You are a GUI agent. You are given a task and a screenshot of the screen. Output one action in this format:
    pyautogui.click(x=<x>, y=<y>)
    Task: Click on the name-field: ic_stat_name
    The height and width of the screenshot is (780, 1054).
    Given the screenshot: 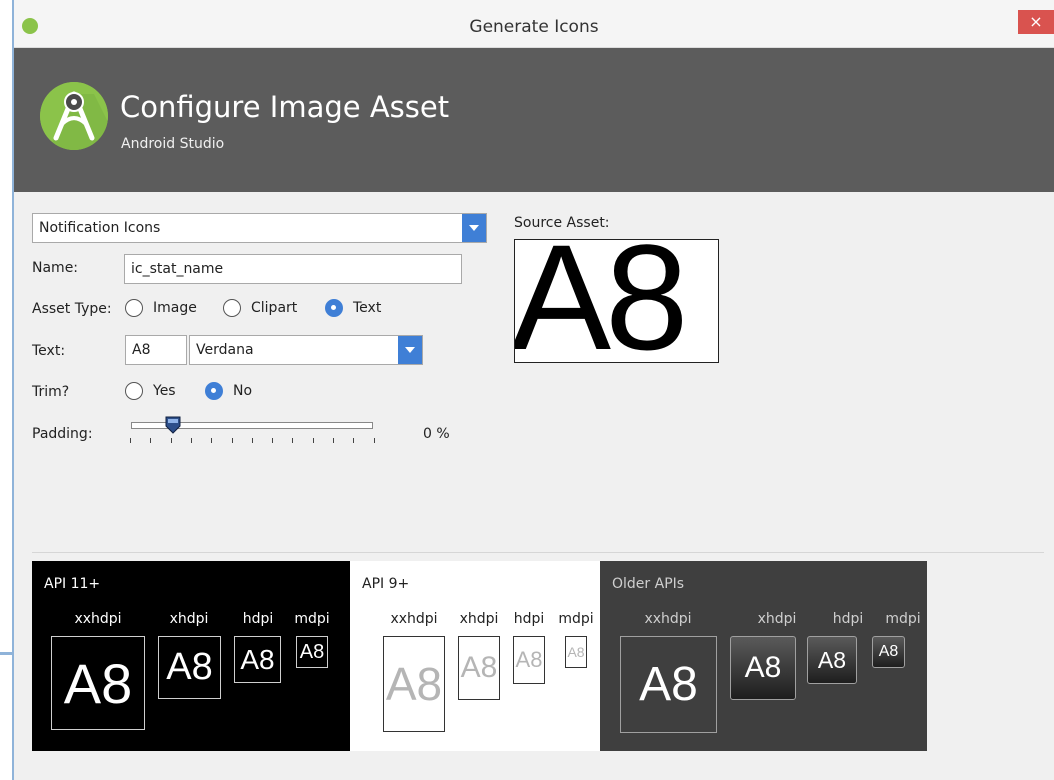 What is the action you would take?
    pyautogui.click(x=293, y=269)
    